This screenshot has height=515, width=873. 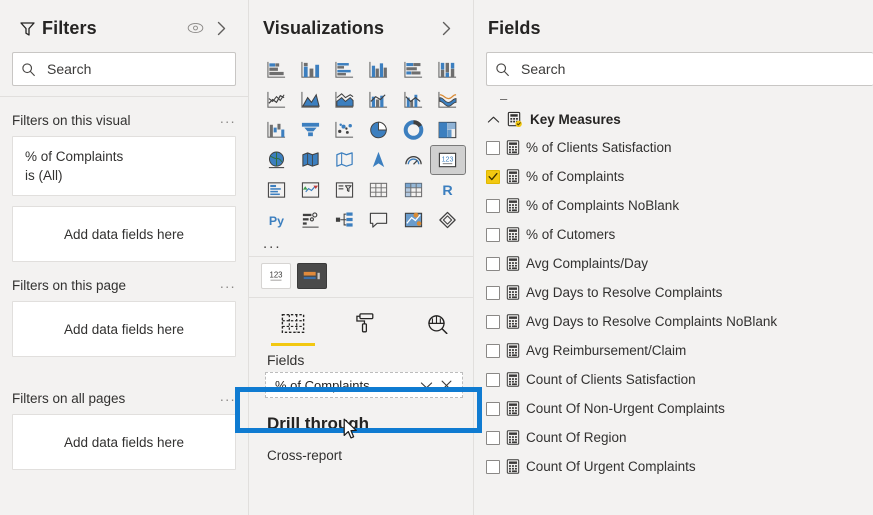 What do you see at coordinates (513, 263) in the screenshot?
I see `measure-icon` at bounding box center [513, 263].